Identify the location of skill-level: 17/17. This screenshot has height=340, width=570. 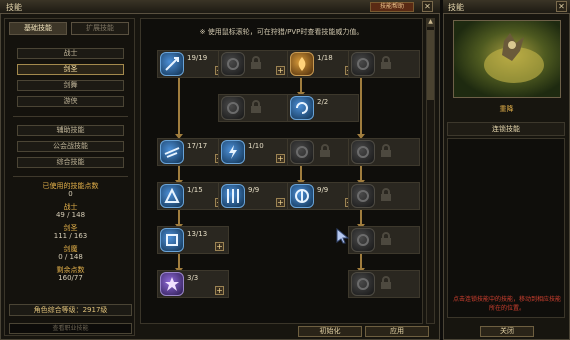
(197, 146).